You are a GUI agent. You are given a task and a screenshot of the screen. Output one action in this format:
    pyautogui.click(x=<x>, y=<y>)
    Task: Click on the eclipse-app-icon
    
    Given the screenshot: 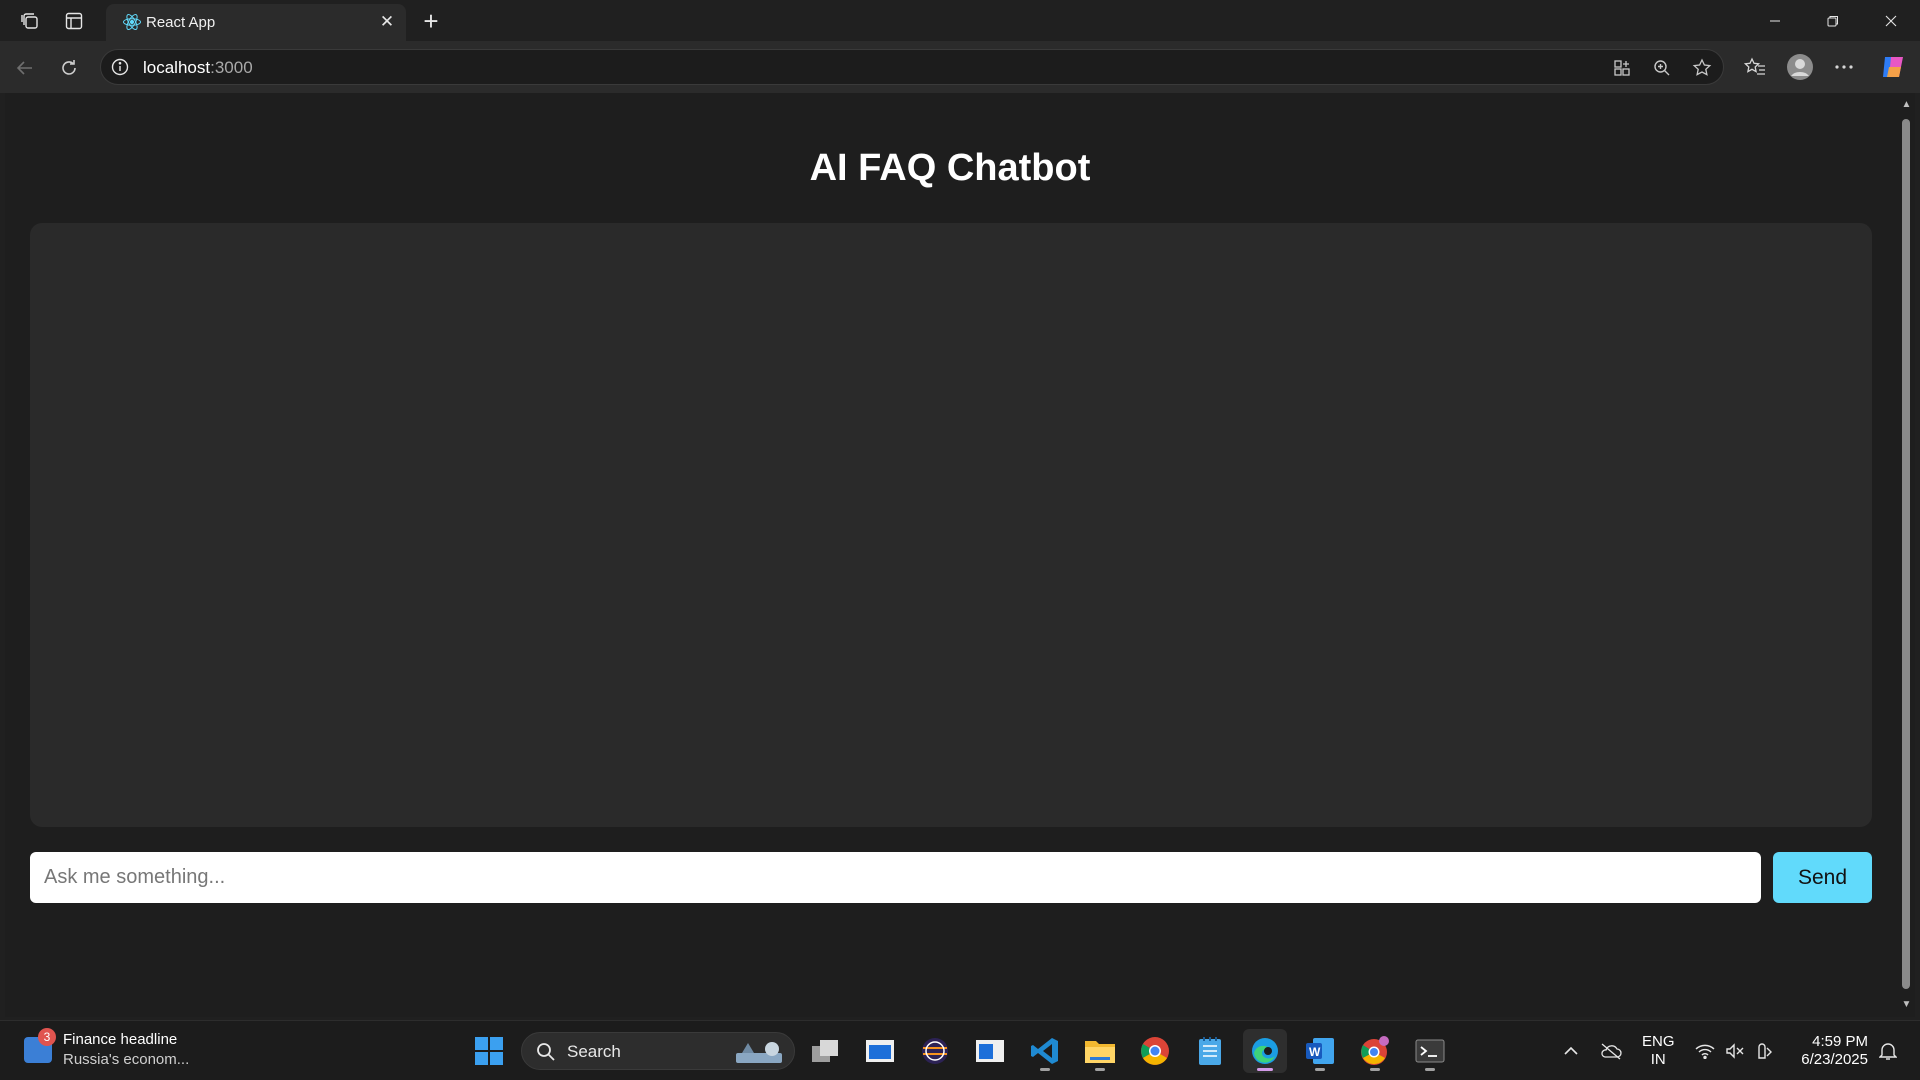 What is the action you would take?
    pyautogui.click(x=935, y=1051)
    